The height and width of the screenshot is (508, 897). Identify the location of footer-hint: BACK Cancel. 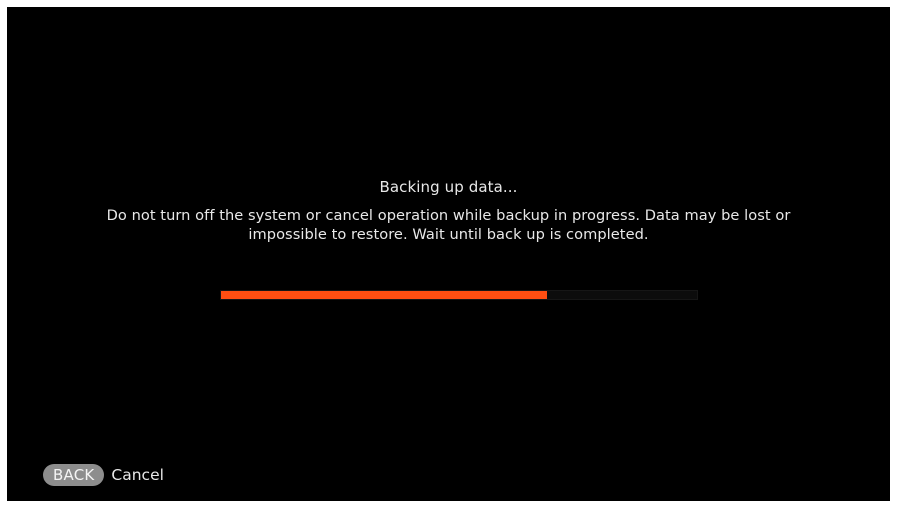
(103, 475).